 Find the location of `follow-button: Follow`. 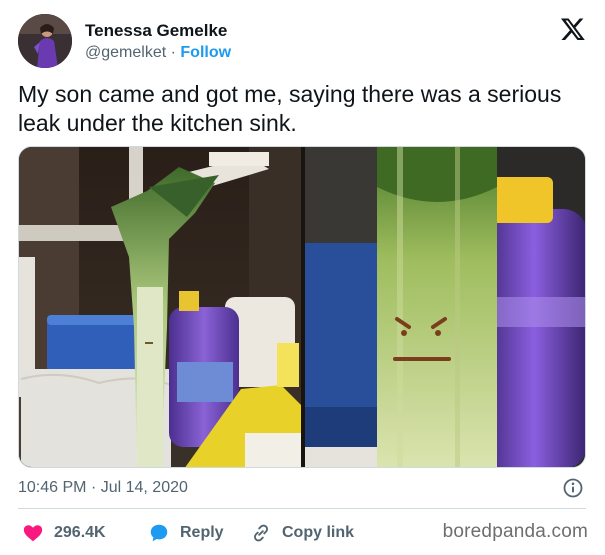

follow-button: Follow is located at coordinates (205, 52).